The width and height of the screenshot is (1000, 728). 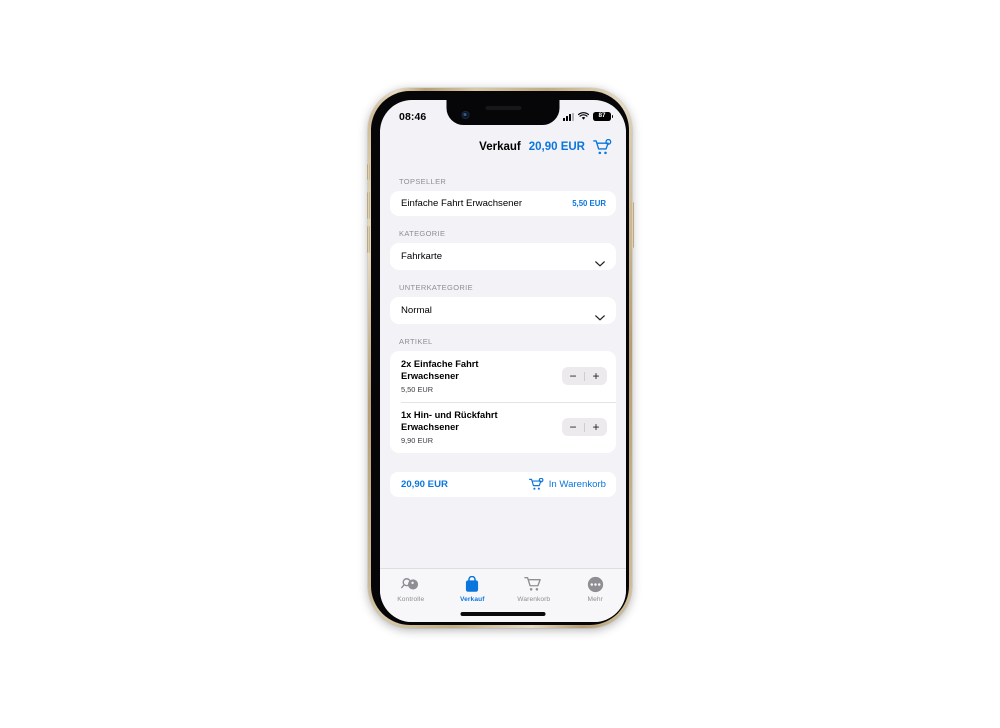 I want to click on tab-label-mehr: Mehr, so click(x=595, y=599).